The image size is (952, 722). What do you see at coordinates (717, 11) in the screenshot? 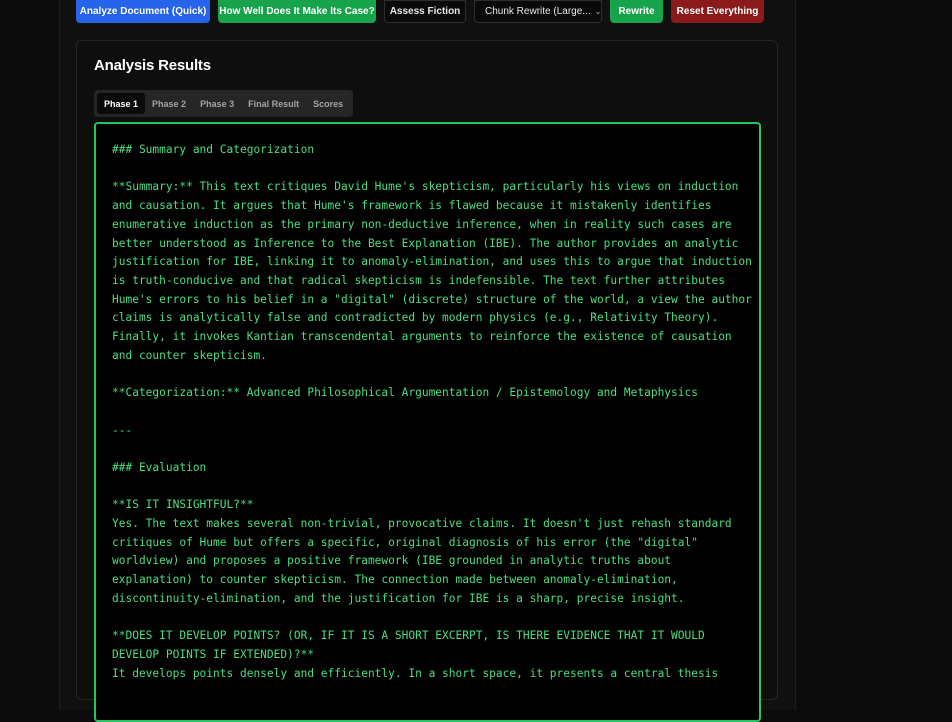
I see `reset-everything-button: Reset Everything` at bounding box center [717, 11].